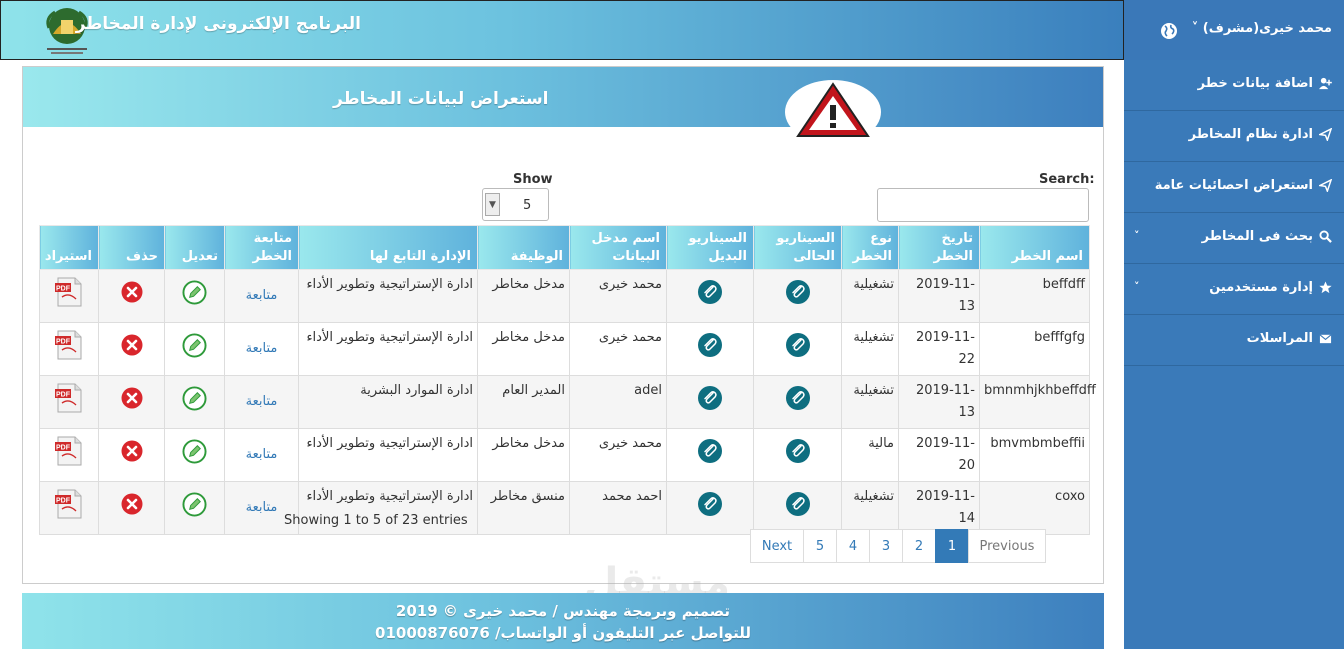  I want to click on column-header: اسم مدخل البيانات, so click(618, 247).